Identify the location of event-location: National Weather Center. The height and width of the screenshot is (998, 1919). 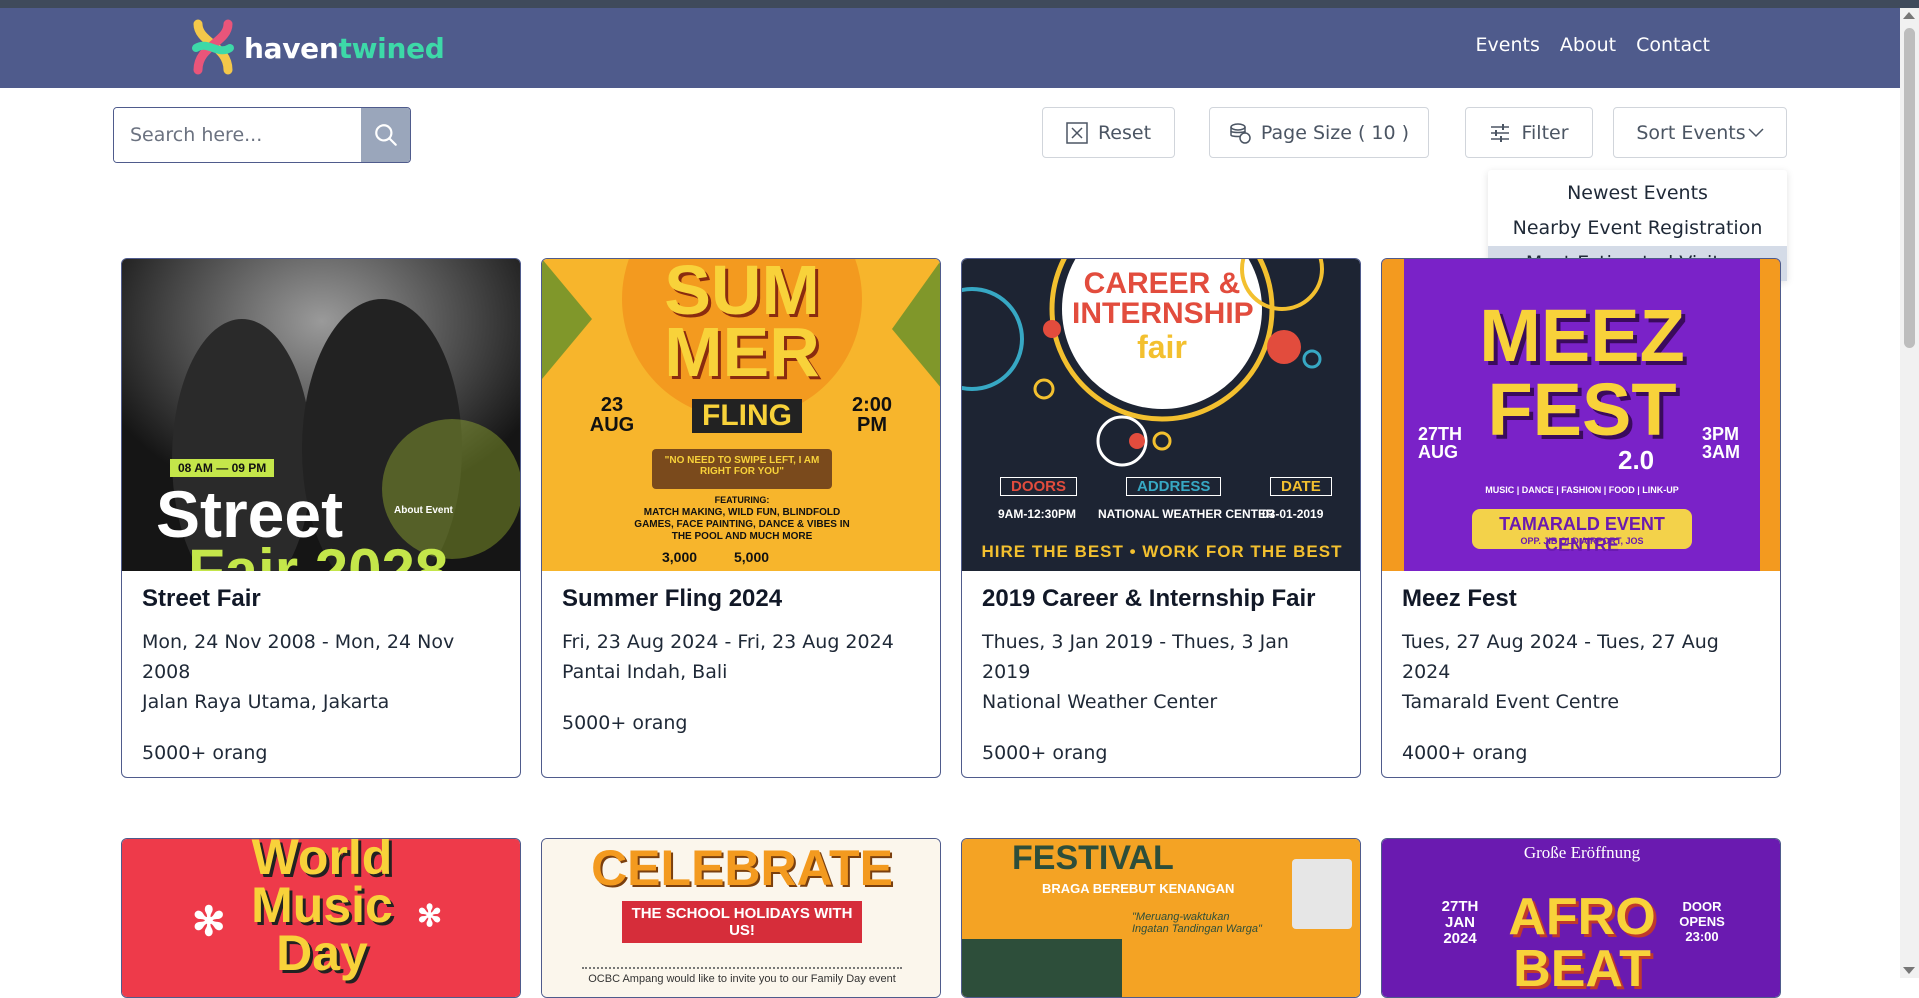
(1100, 702).